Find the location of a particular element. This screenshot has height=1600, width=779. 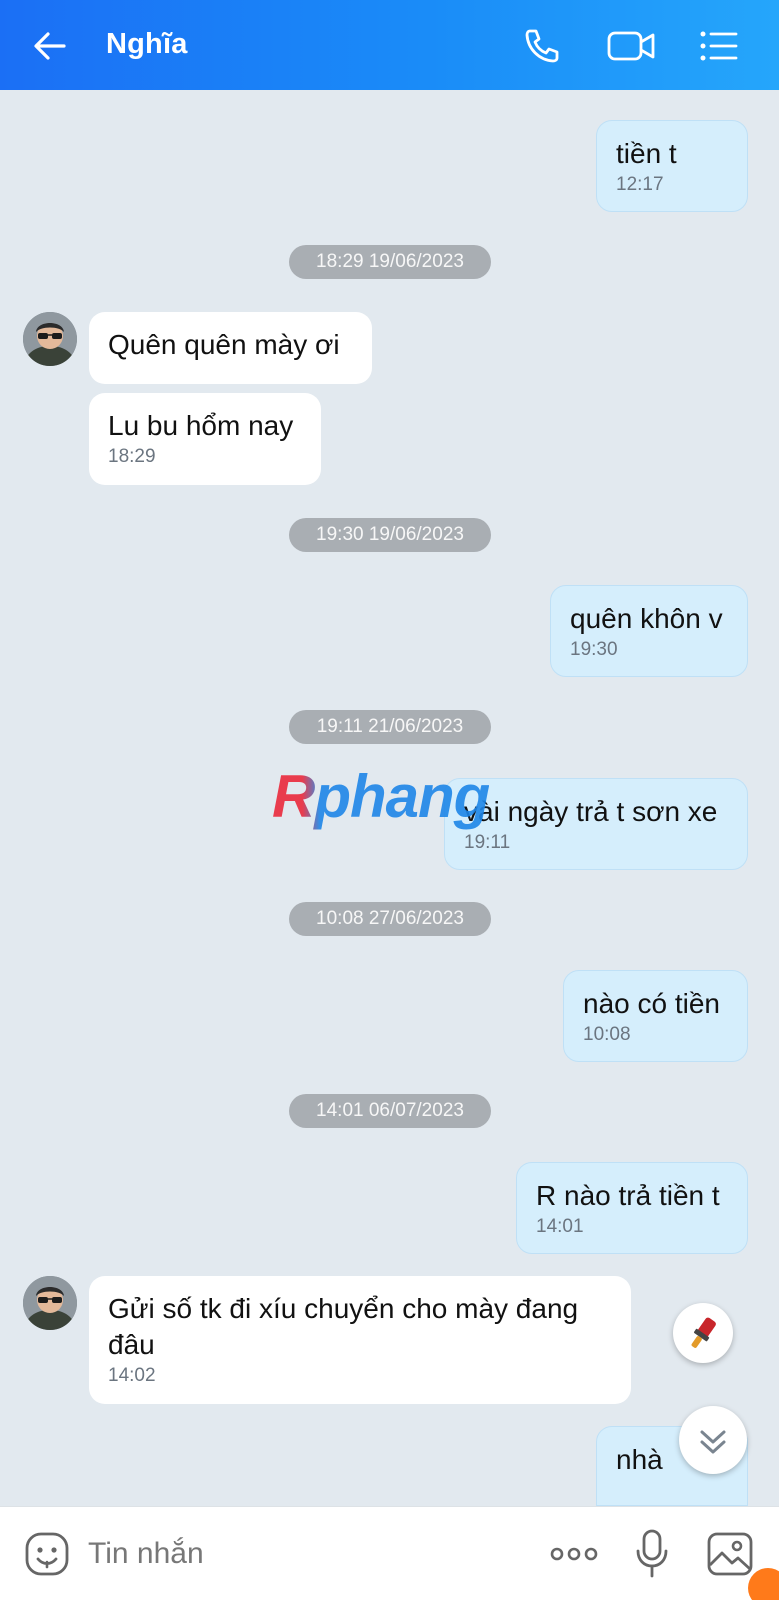

date-separator: 14:01 06/07/2023 is located at coordinates (390, 1111).